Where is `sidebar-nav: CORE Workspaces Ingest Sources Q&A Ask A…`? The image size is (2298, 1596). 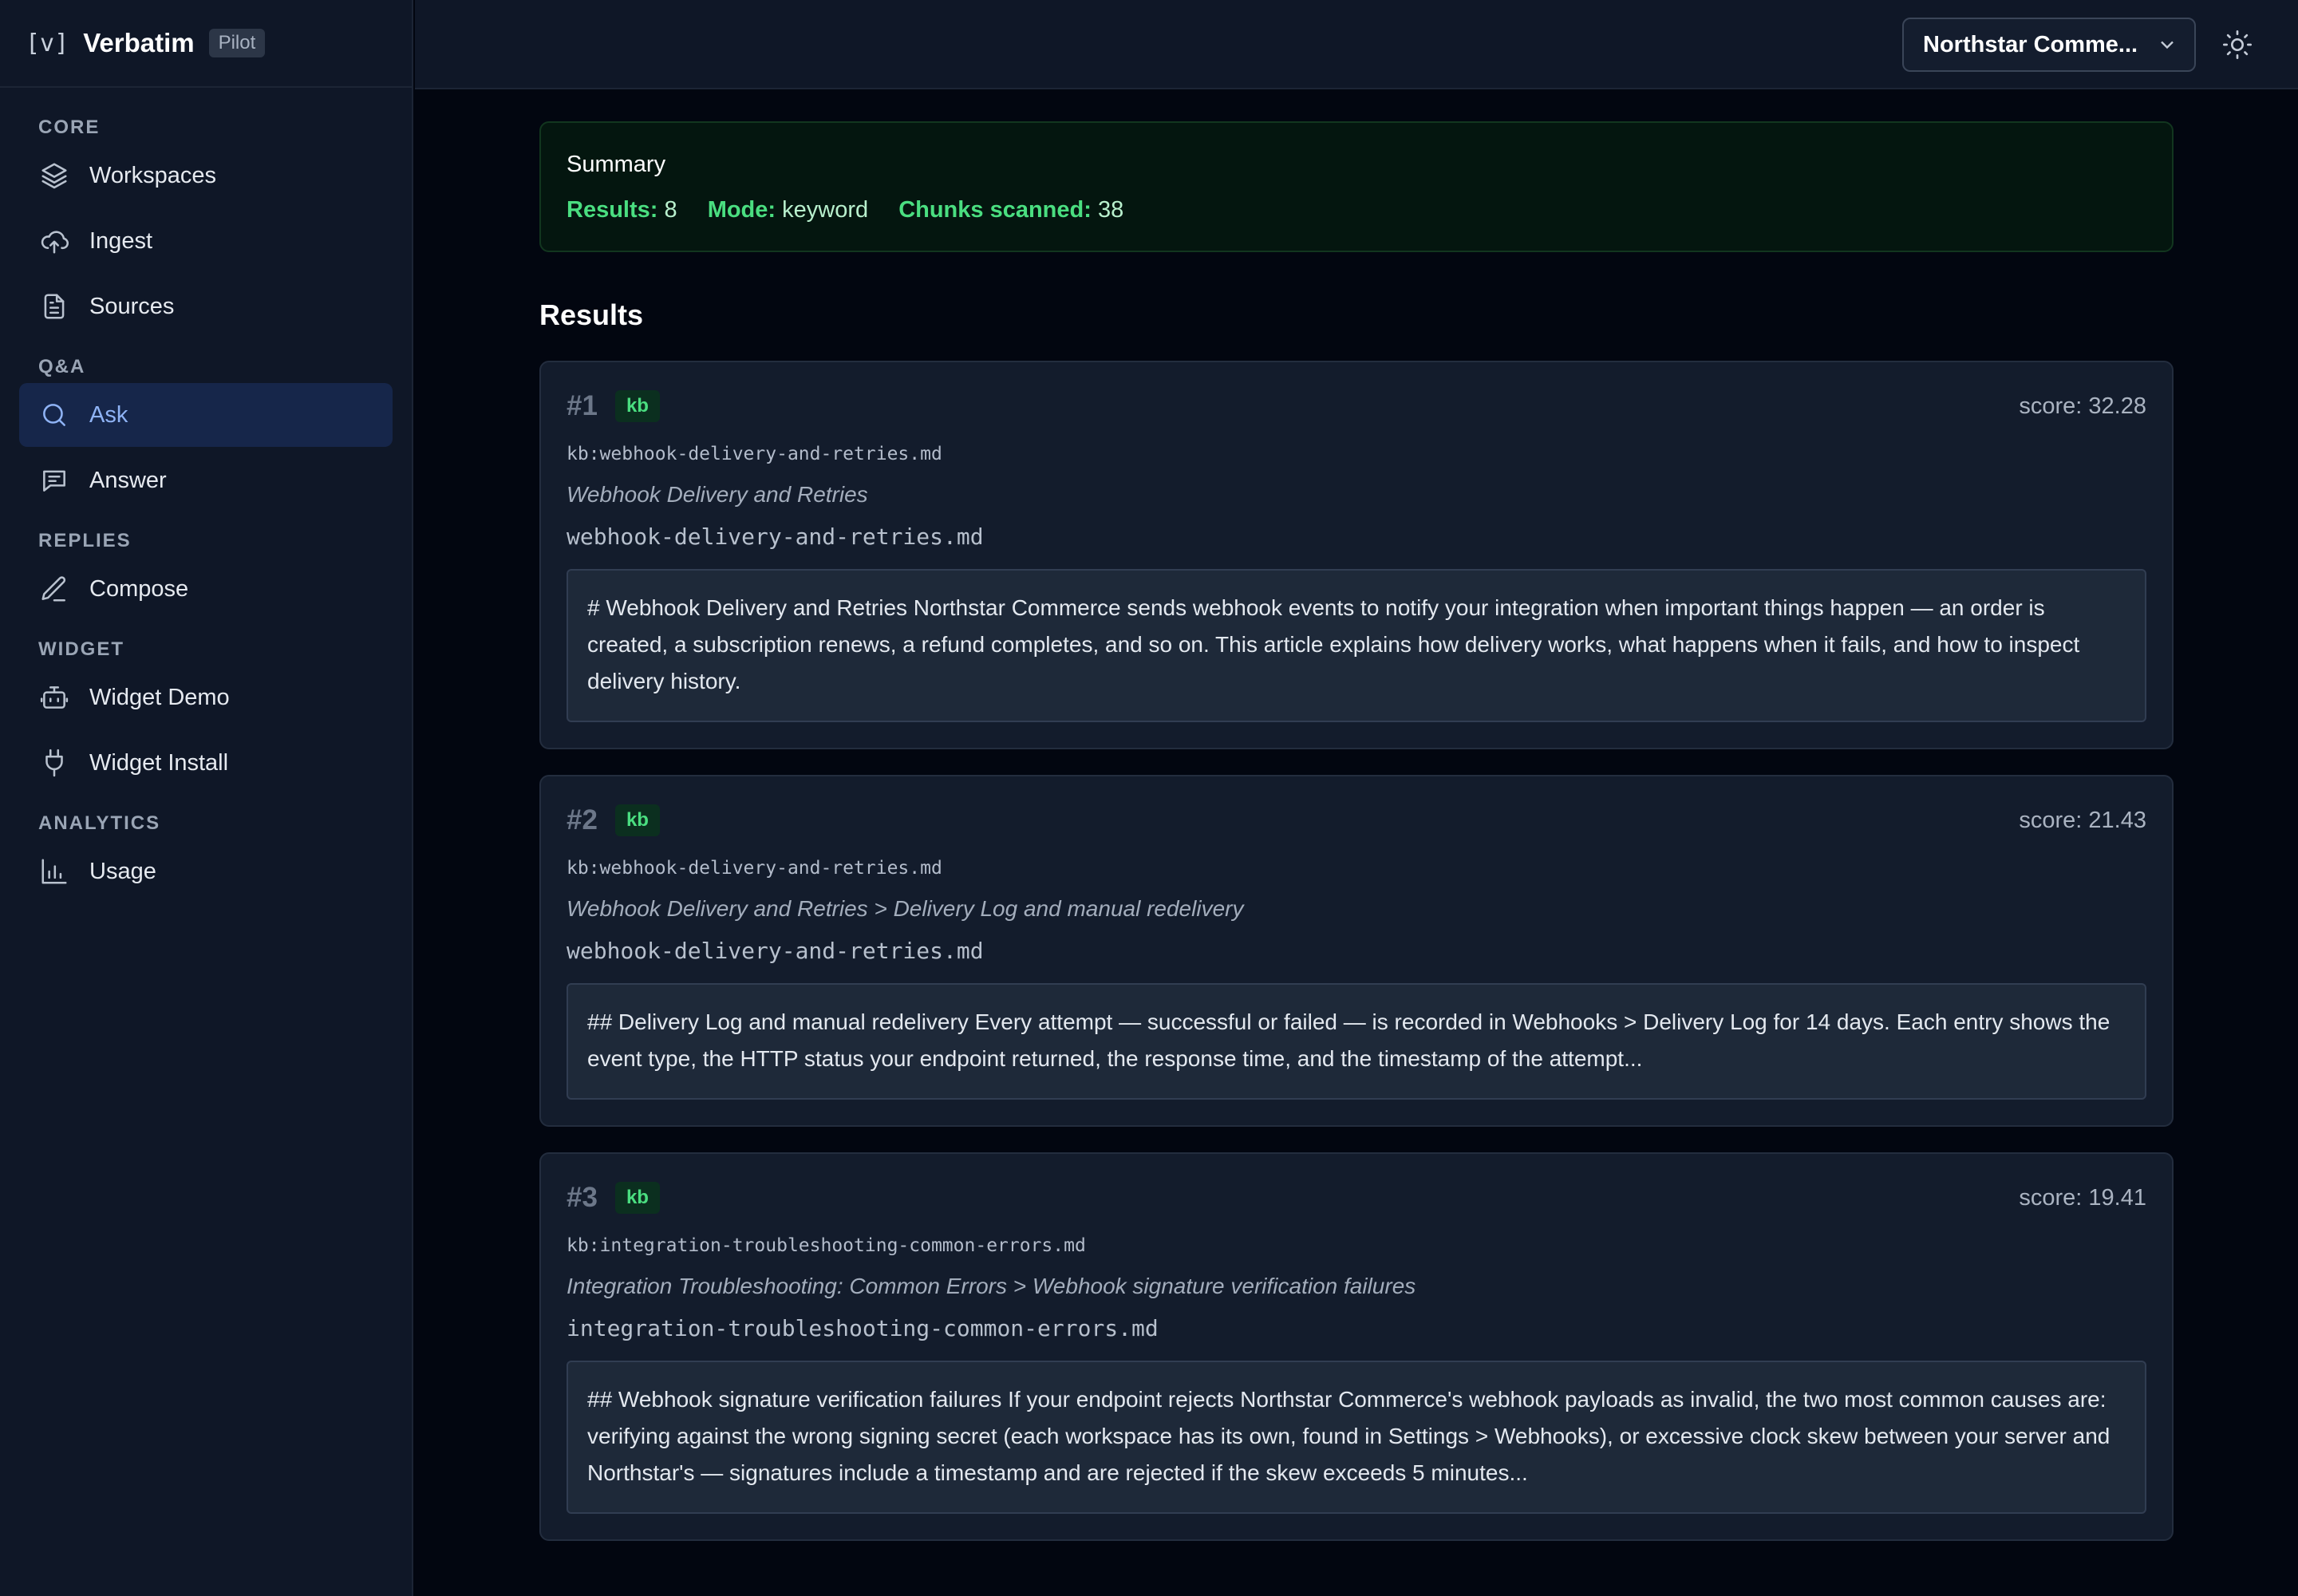
sidebar-nav: CORE Workspaces Ingest Sources Q&A Ask A… is located at coordinates (206, 495).